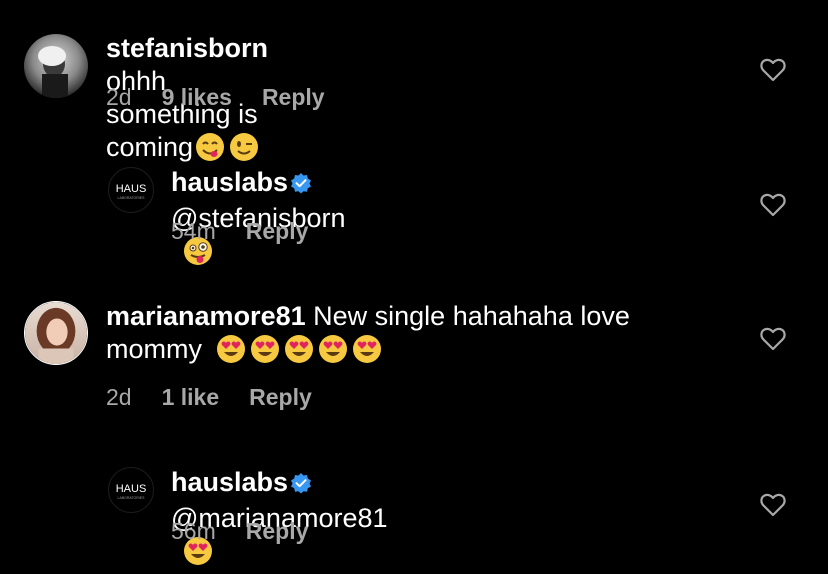 The image size is (828, 574). I want to click on comment-text: New single hahahaha love, so click(471, 316).